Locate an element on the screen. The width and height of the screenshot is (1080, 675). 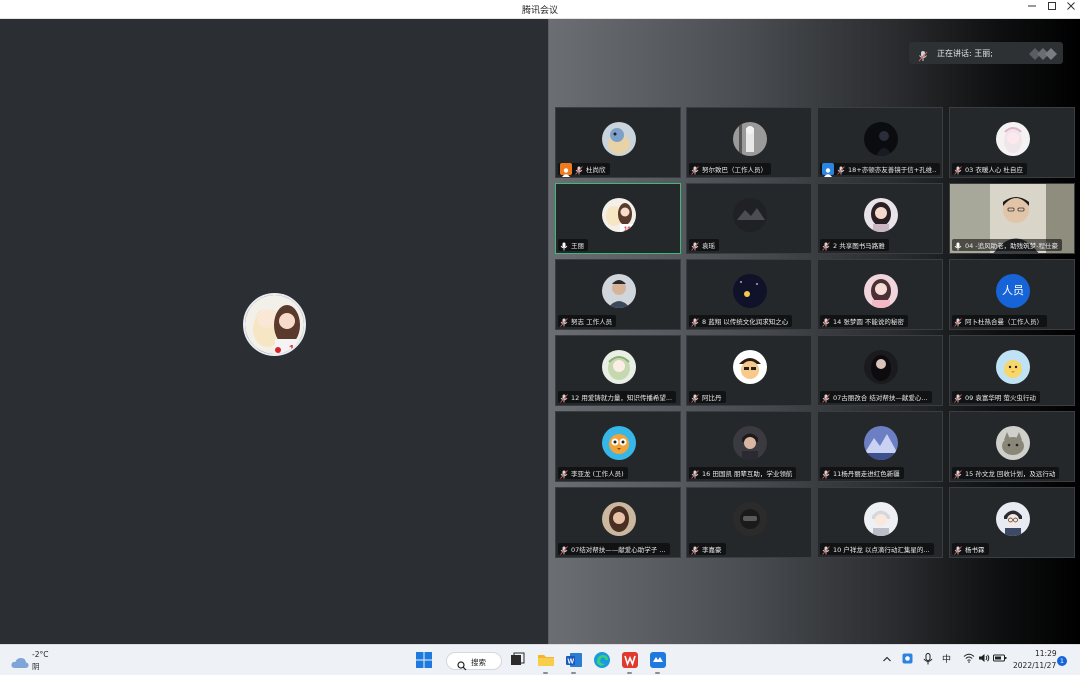
participant-label: 李亚龙 (工作人员) is located at coordinates (593, 473).